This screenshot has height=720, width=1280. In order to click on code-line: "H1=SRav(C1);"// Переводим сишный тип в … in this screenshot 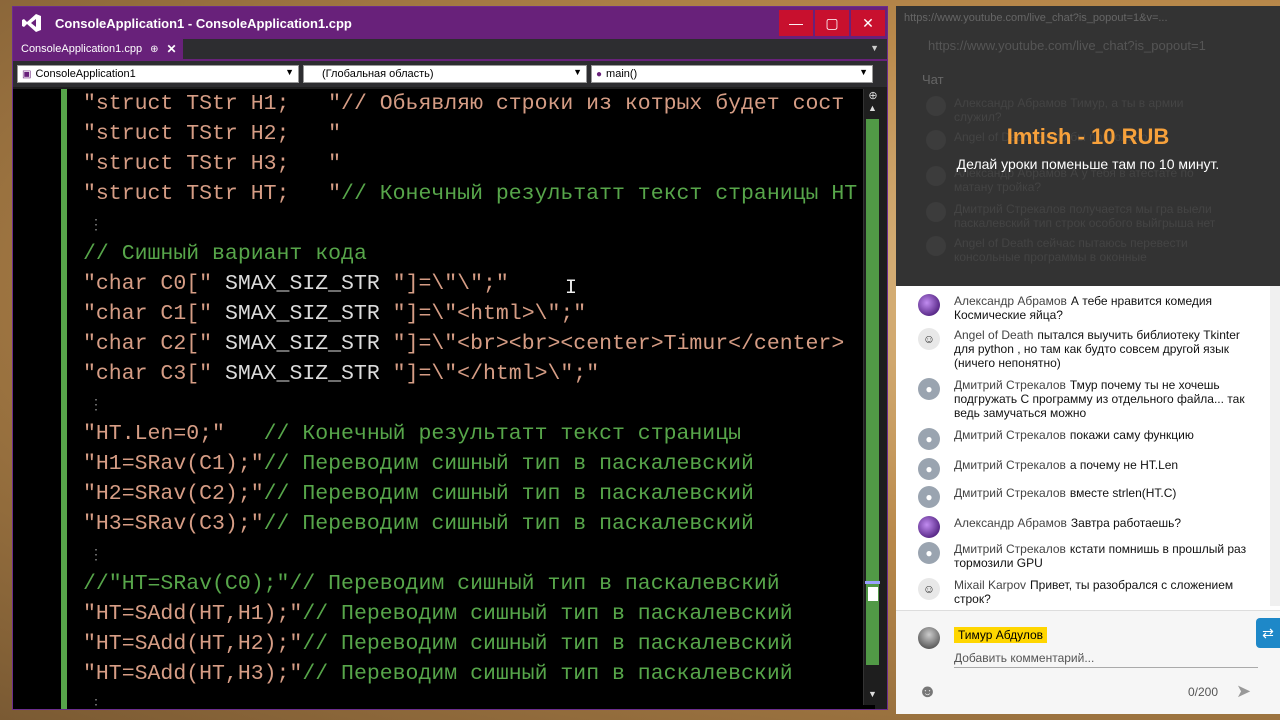, I will do `click(479, 464)`.